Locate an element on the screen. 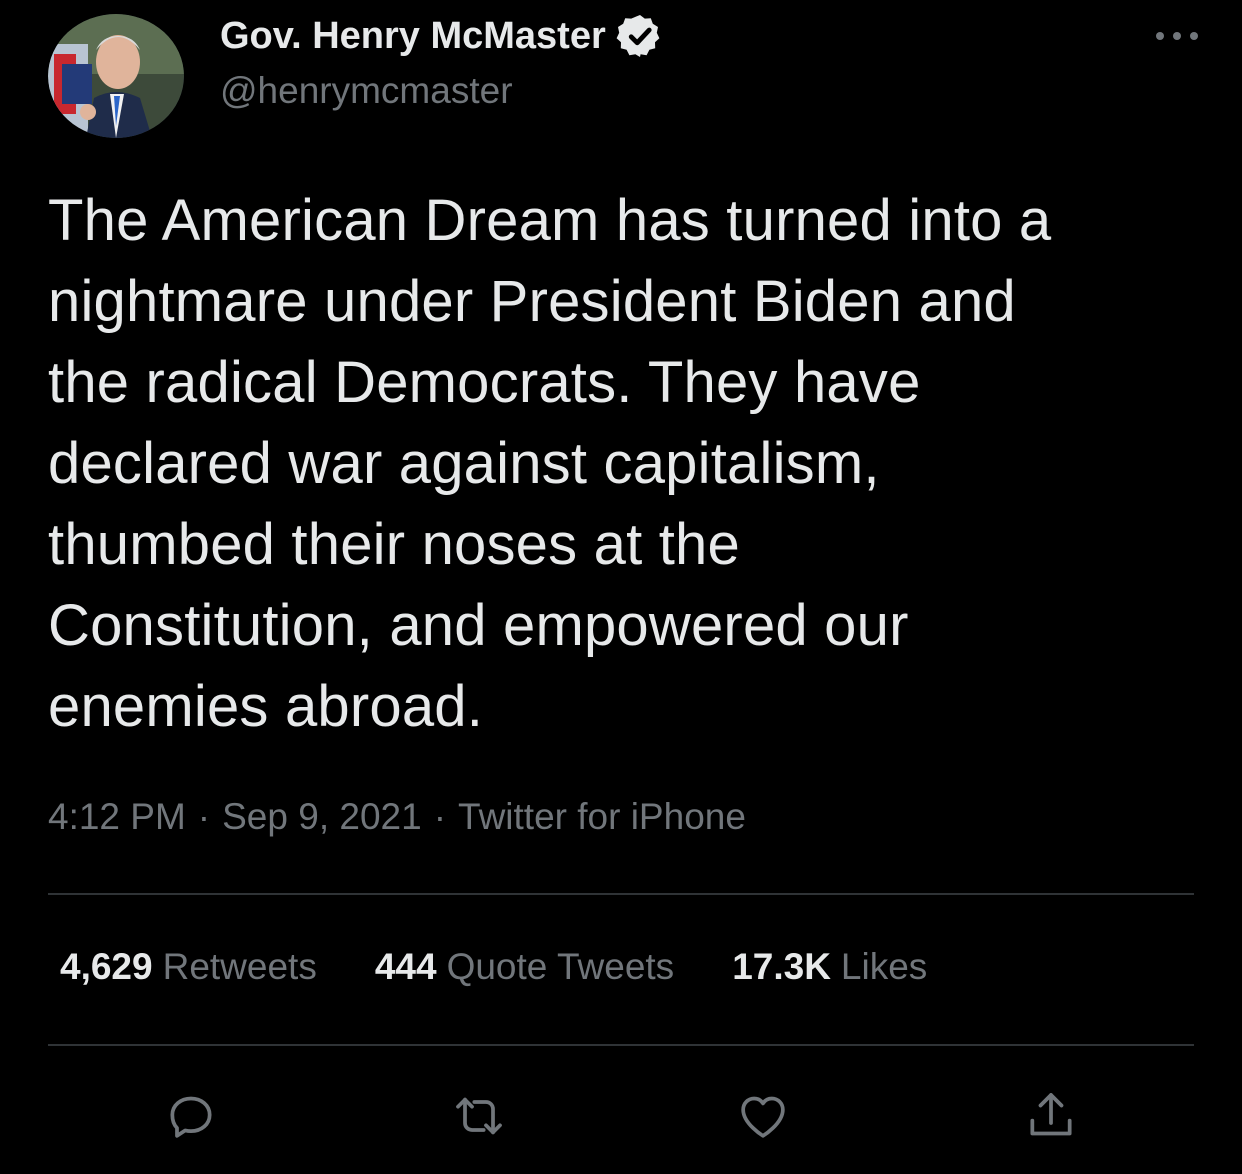  retweets-label: Retweets is located at coordinates (239, 966).